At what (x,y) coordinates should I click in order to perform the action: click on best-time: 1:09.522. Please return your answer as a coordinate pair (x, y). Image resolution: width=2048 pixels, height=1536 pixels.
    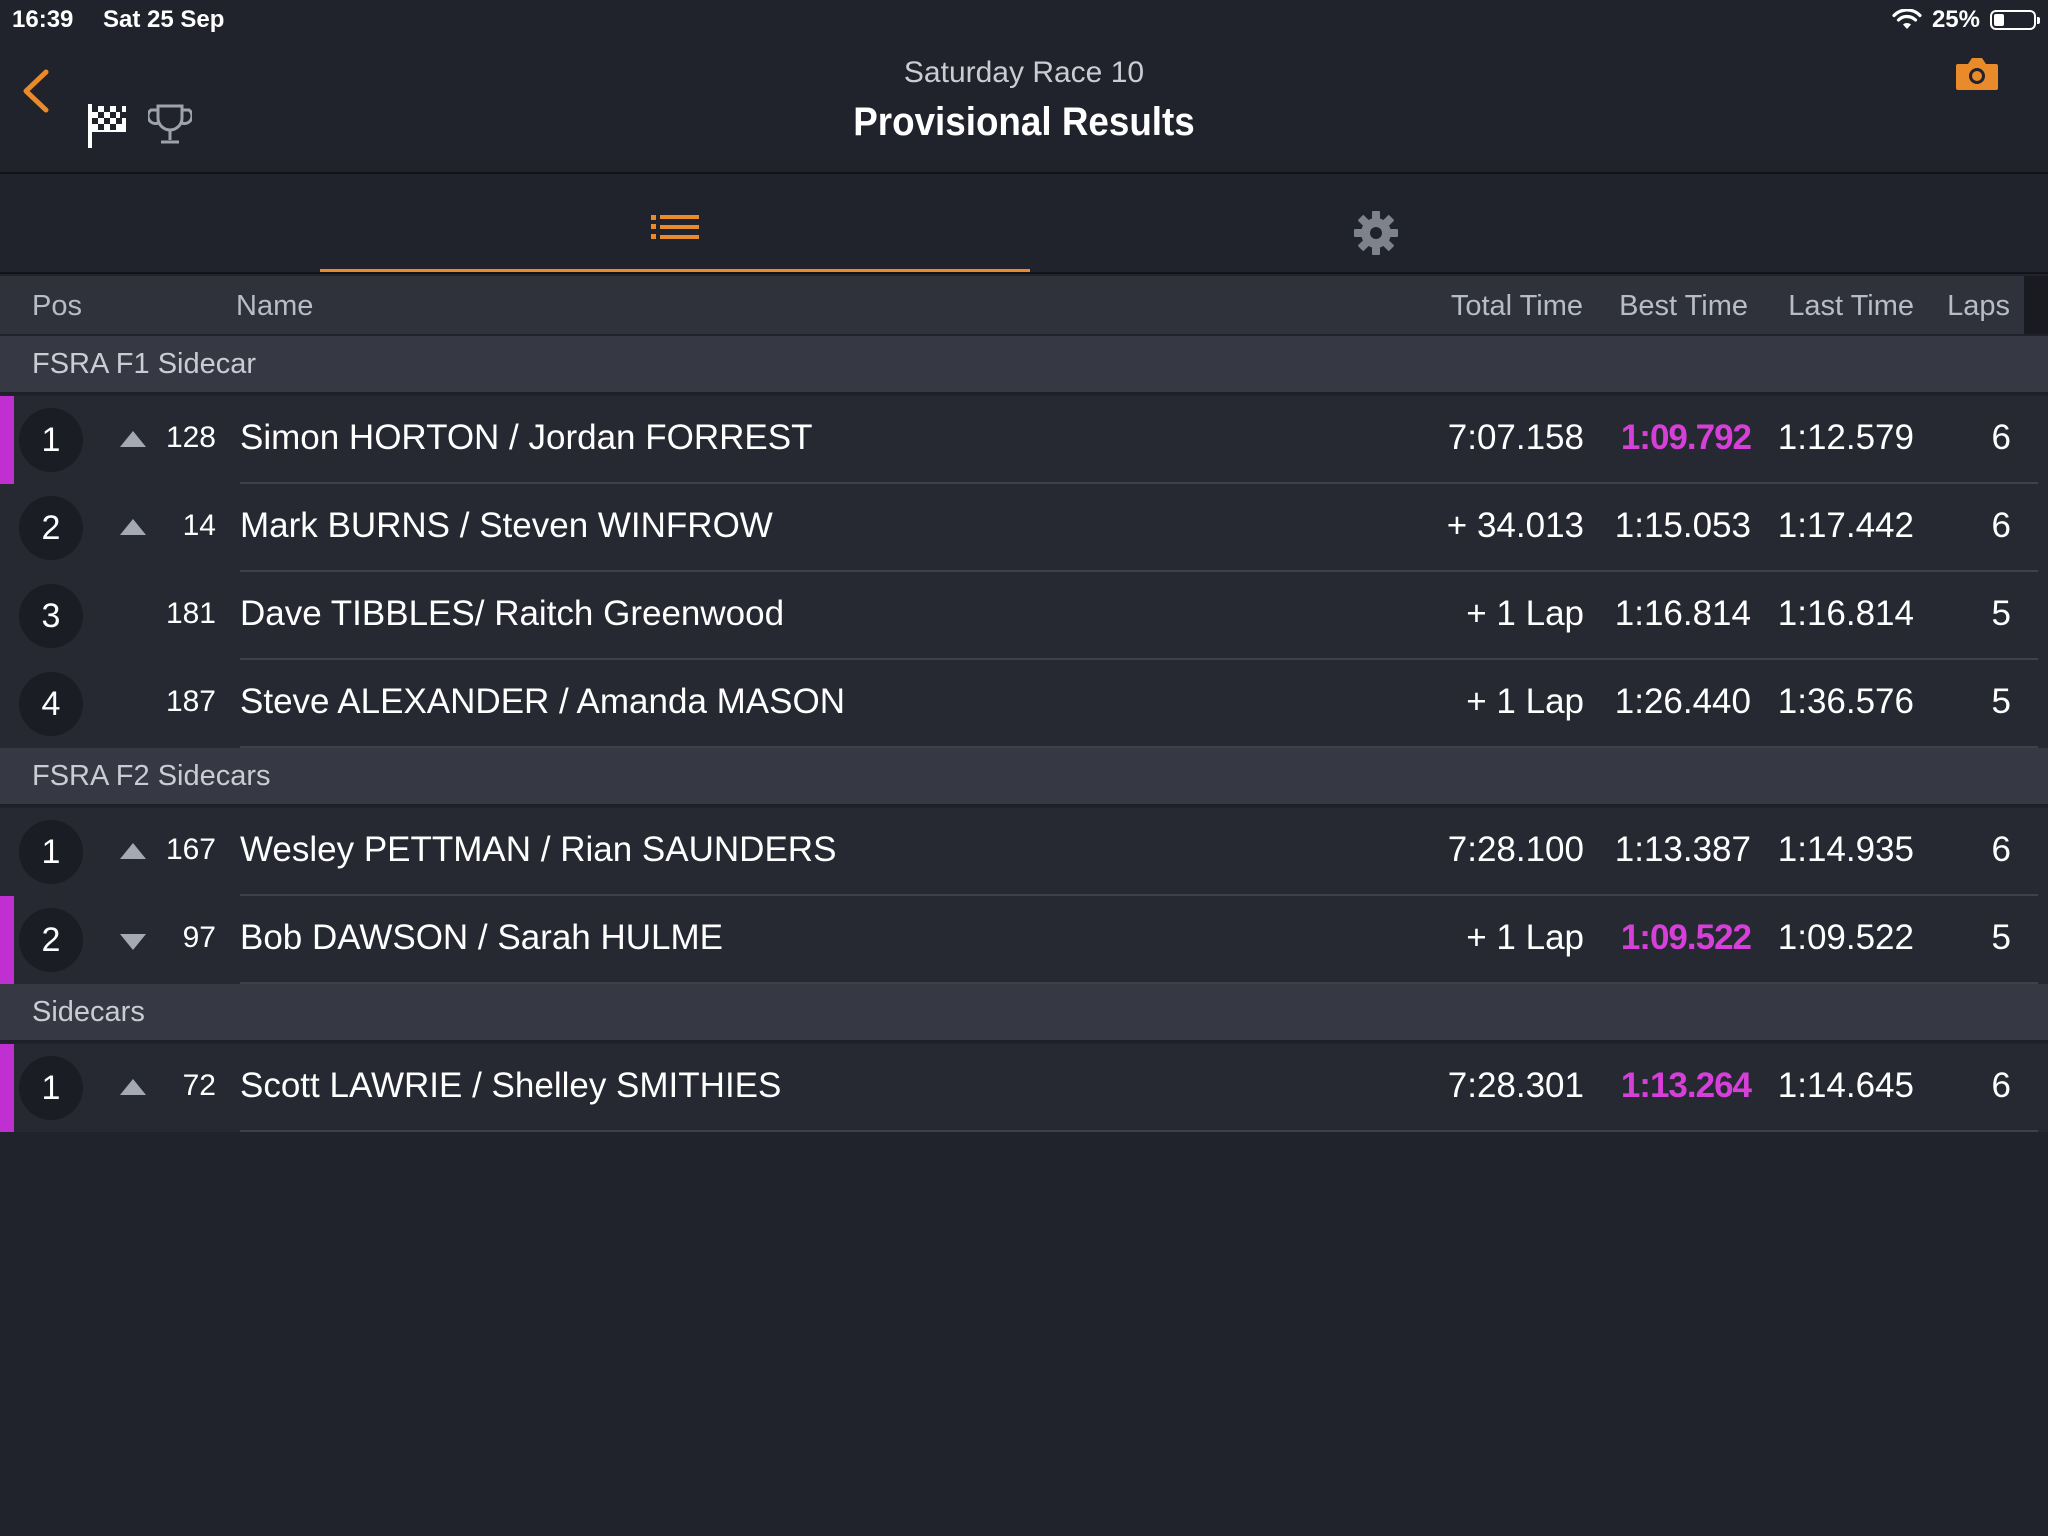
    Looking at the image, I should click on (1686, 937).